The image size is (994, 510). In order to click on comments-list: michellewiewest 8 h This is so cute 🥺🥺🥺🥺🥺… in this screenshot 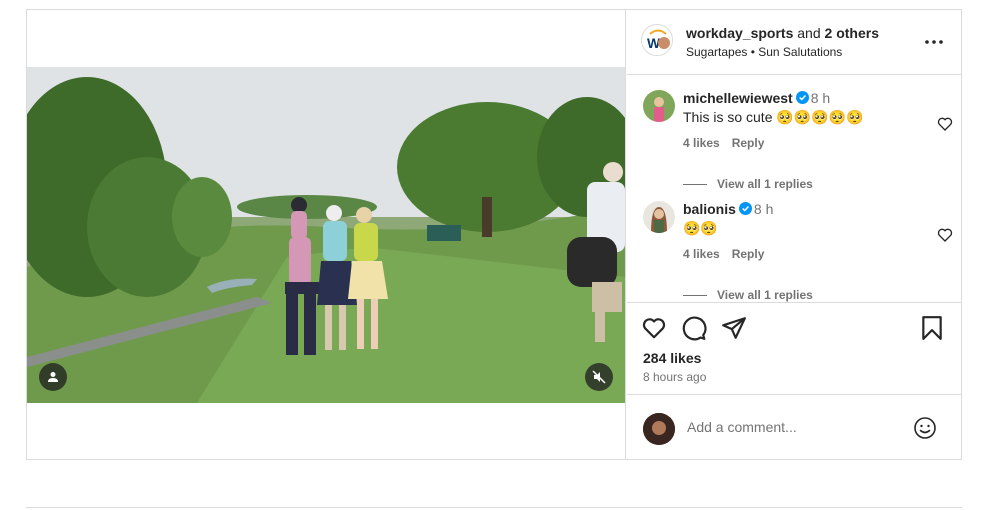, I will do `click(794, 189)`.